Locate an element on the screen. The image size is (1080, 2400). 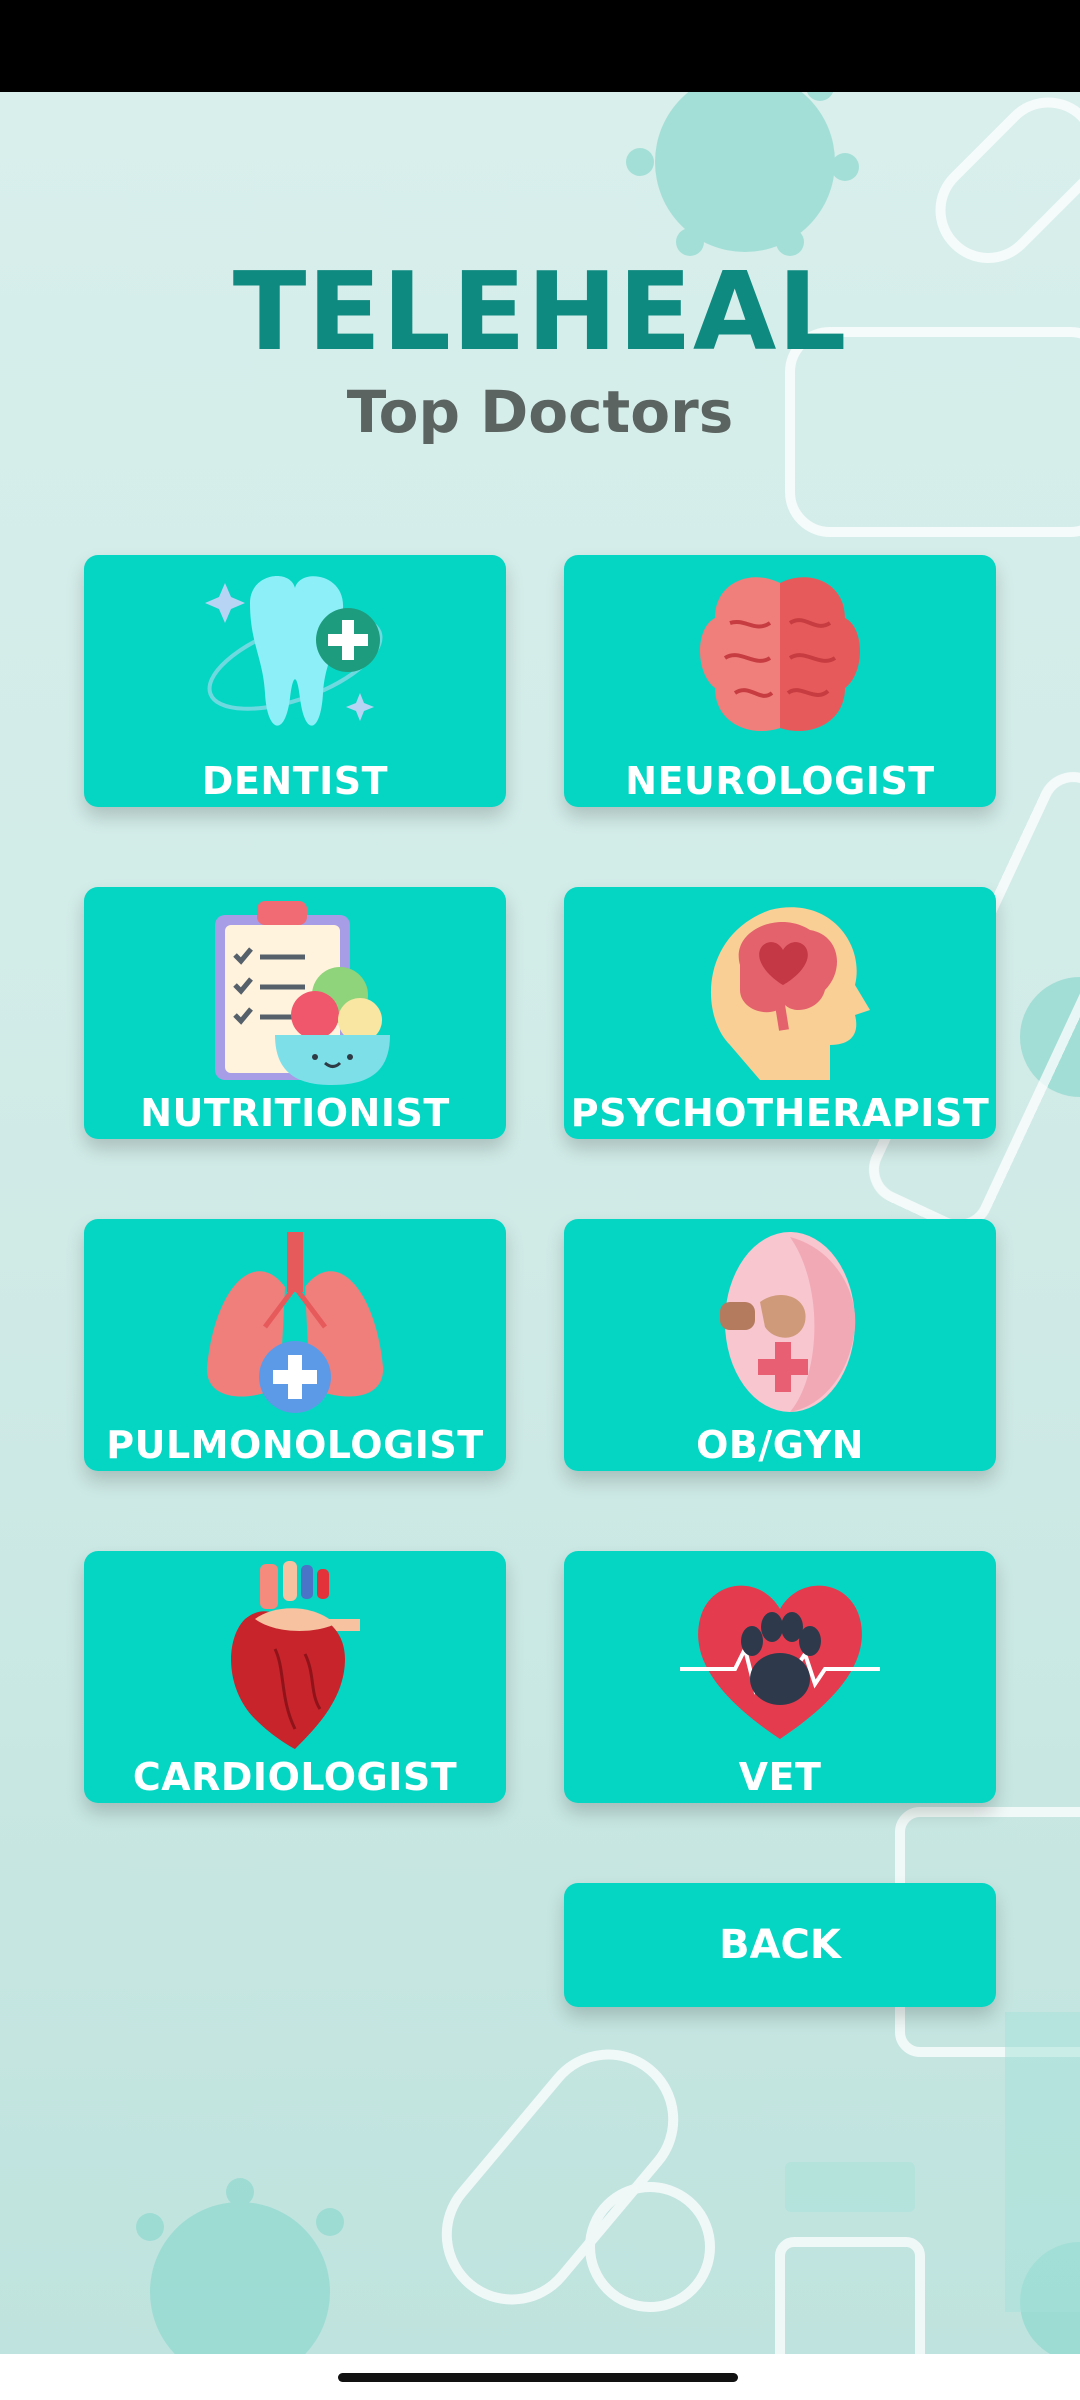
page-subtitle: Top Doctors is located at coordinates (540, 412).